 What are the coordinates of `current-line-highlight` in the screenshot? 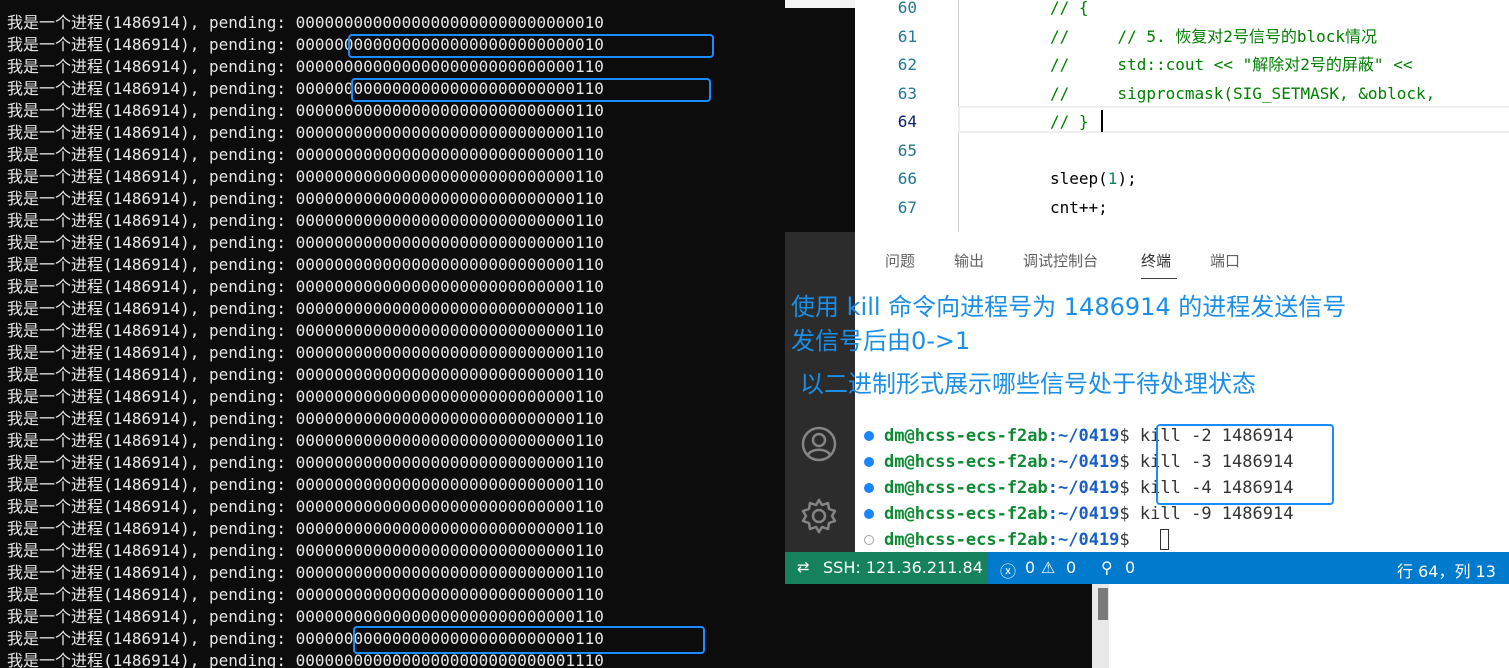 It's located at (1233, 119).